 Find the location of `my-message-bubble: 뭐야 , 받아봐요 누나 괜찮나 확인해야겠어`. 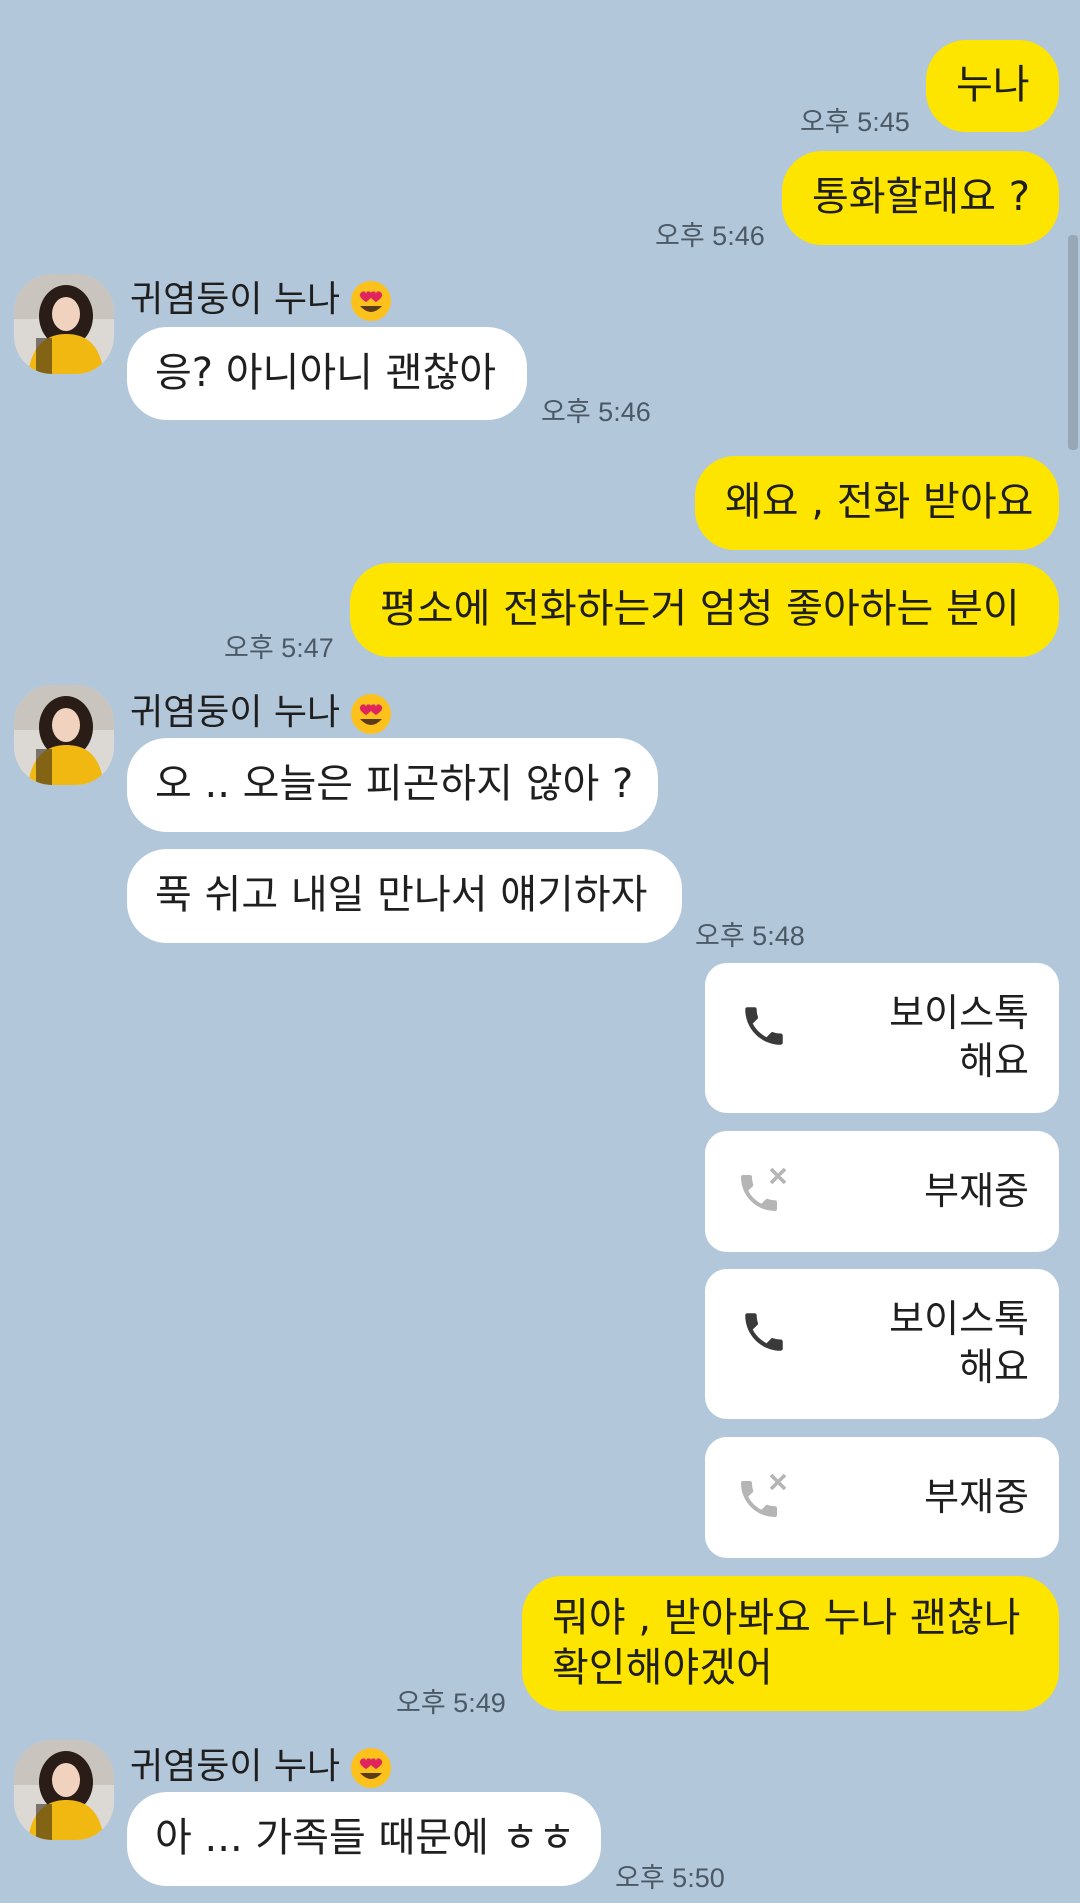

my-message-bubble: 뭐야 , 받아봐요 누나 괜찮나 확인해야겠어 is located at coordinates (790, 1643).